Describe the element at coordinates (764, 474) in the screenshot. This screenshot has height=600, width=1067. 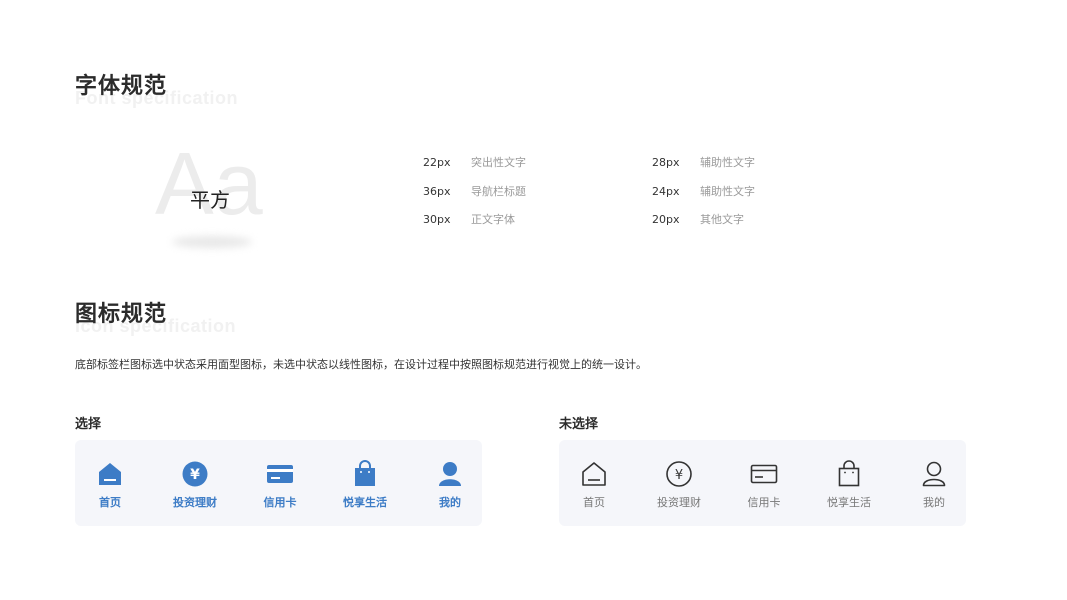
I see `credit-card-outline-icon` at that location.